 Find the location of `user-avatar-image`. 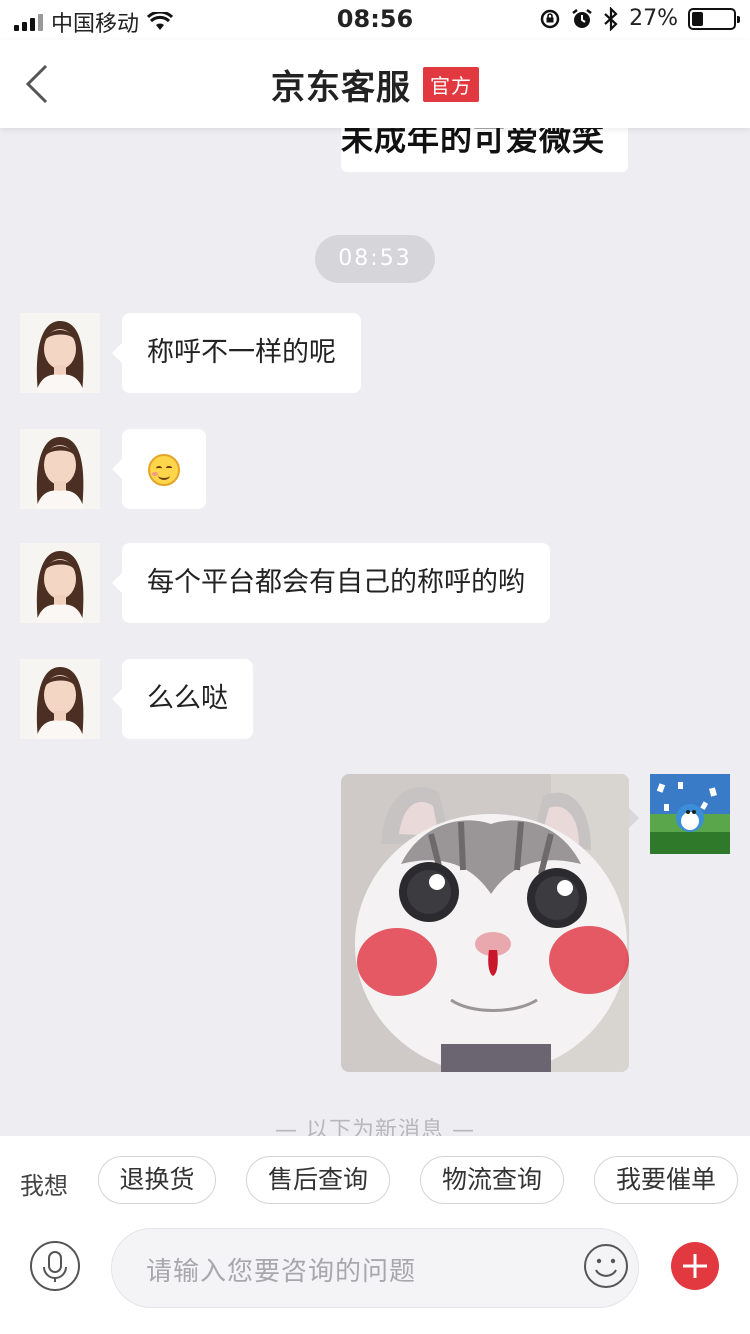

user-avatar-image is located at coordinates (690, 814).